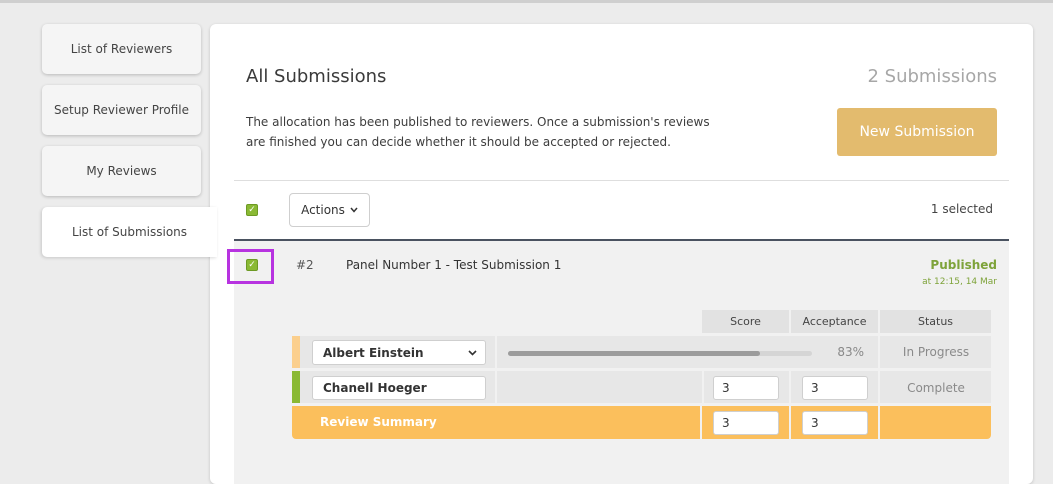 The width and height of the screenshot is (1053, 484). I want to click on submission-title: Panel Number 1 - Test Submission 1, so click(453, 265).